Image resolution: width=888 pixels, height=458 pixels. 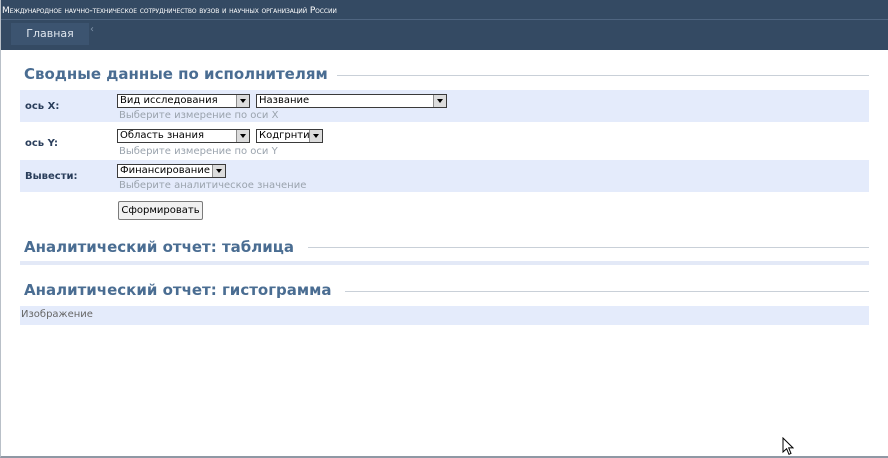 What do you see at coordinates (603, 75) in the screenshot?
I see `summary-title-rule` at bounding box center [603, 75].